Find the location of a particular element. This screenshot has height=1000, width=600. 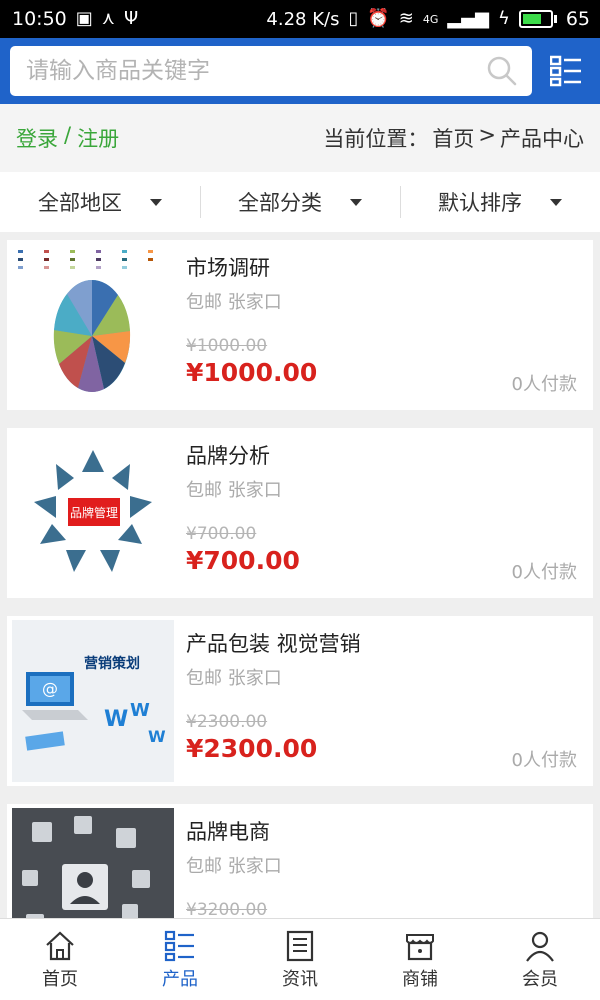

product-original-price: ¥2300.00 is located at coordinates (227, 722).